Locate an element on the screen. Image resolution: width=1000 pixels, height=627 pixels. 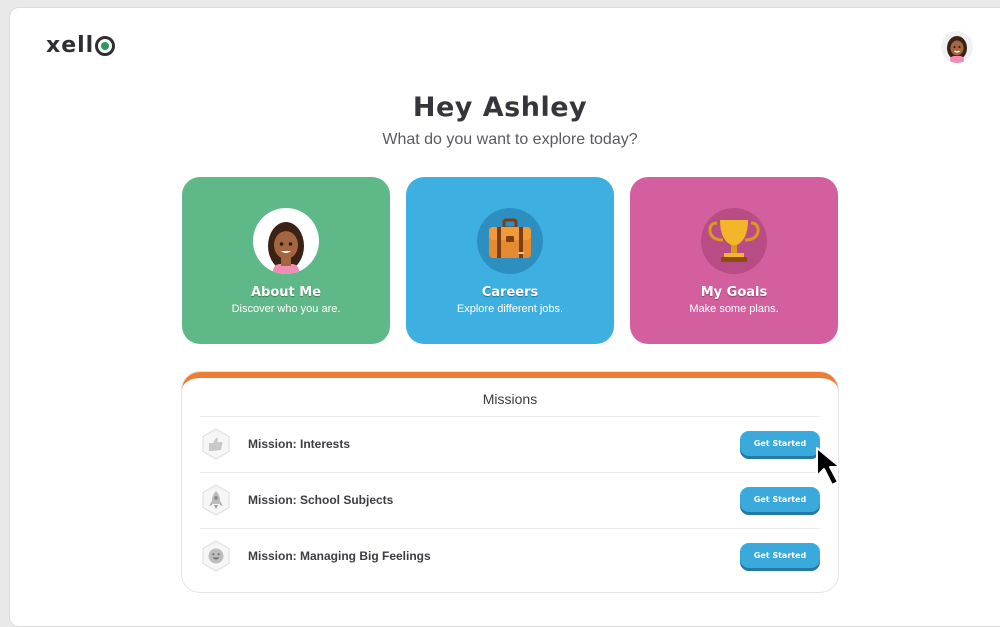
card-title: My Goals is located at coordinates (734, 292).